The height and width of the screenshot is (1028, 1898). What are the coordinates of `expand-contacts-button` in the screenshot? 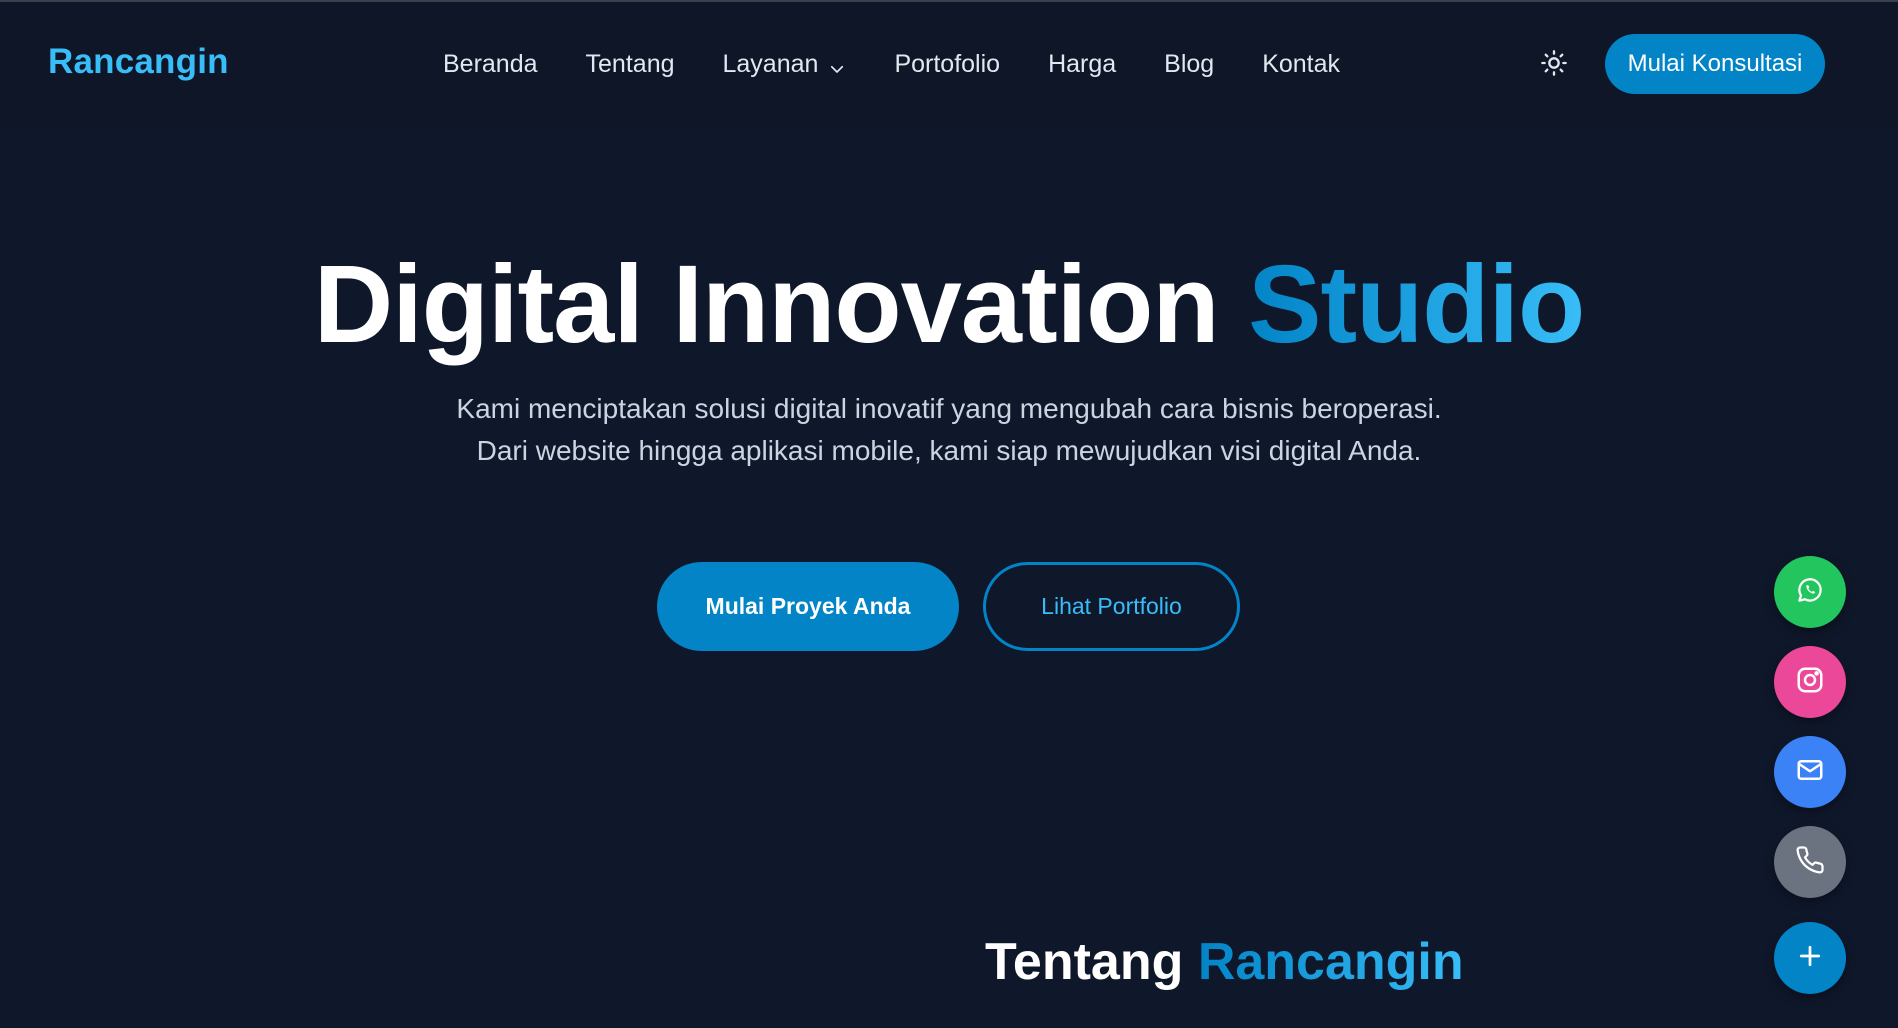 It's located at (1810, 958).